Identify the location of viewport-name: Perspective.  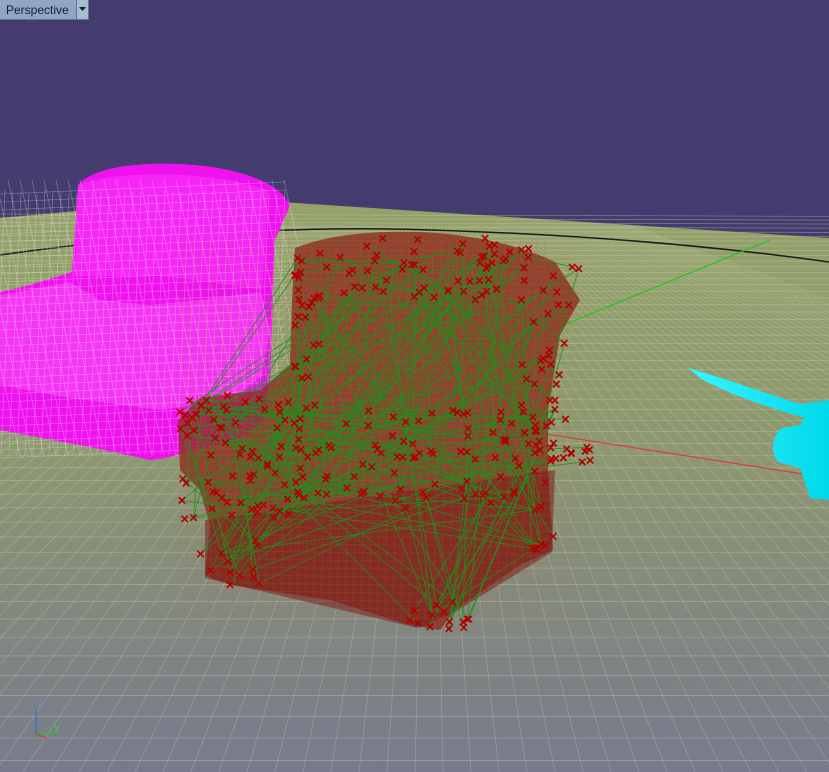
(38, 9).